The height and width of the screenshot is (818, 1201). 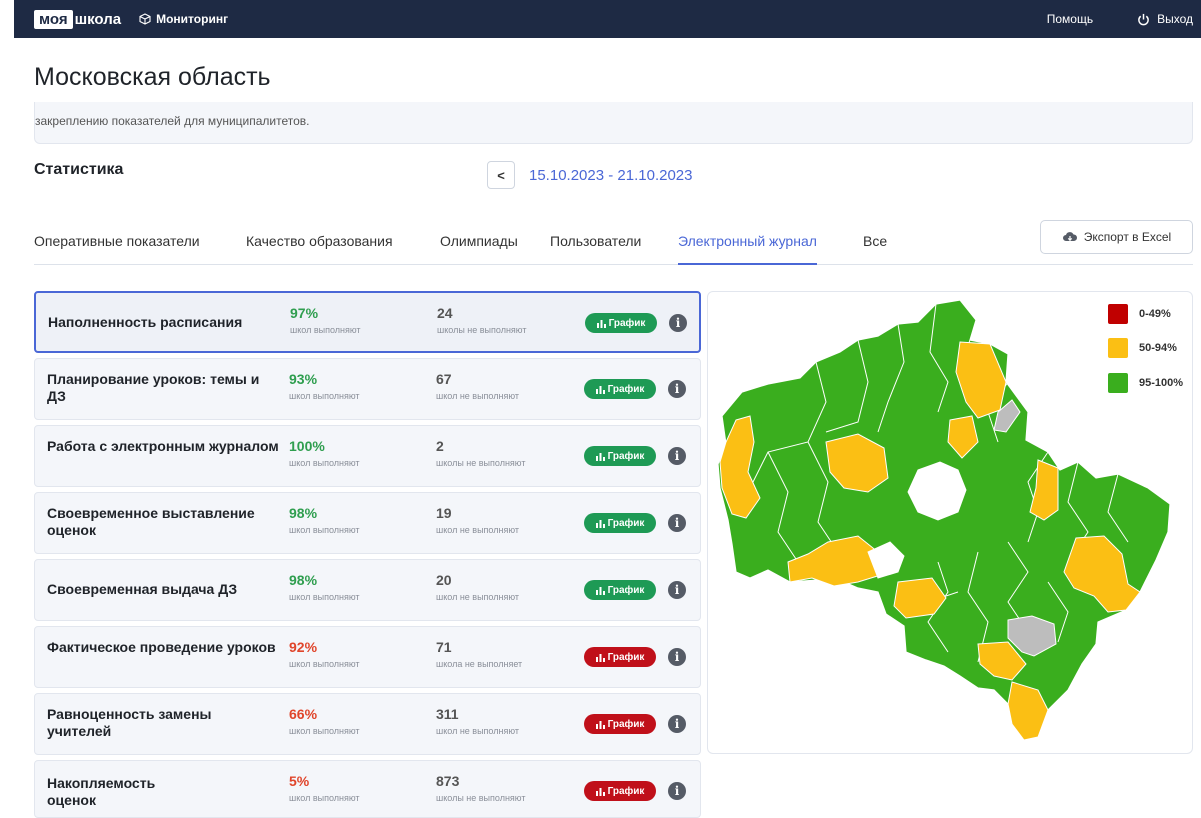 What do you see at coordinates (444, 379) in the screenshot?
I see `metric-count: 67` at bounding box center [444, 379].